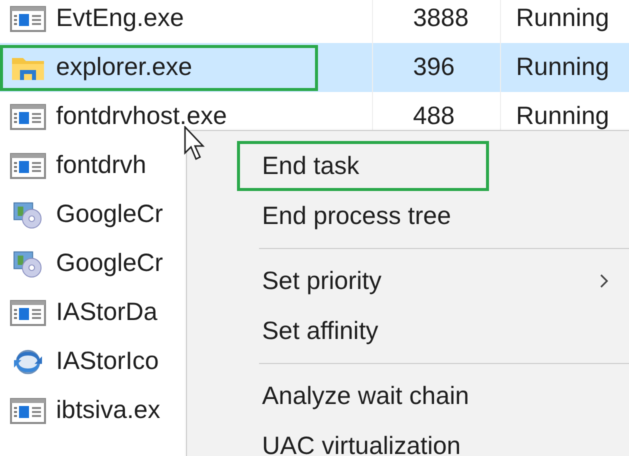 The height and width of the screenshot is (456, 629). I want to click on menu-item: Analyze wait chain, so click(408, 396).